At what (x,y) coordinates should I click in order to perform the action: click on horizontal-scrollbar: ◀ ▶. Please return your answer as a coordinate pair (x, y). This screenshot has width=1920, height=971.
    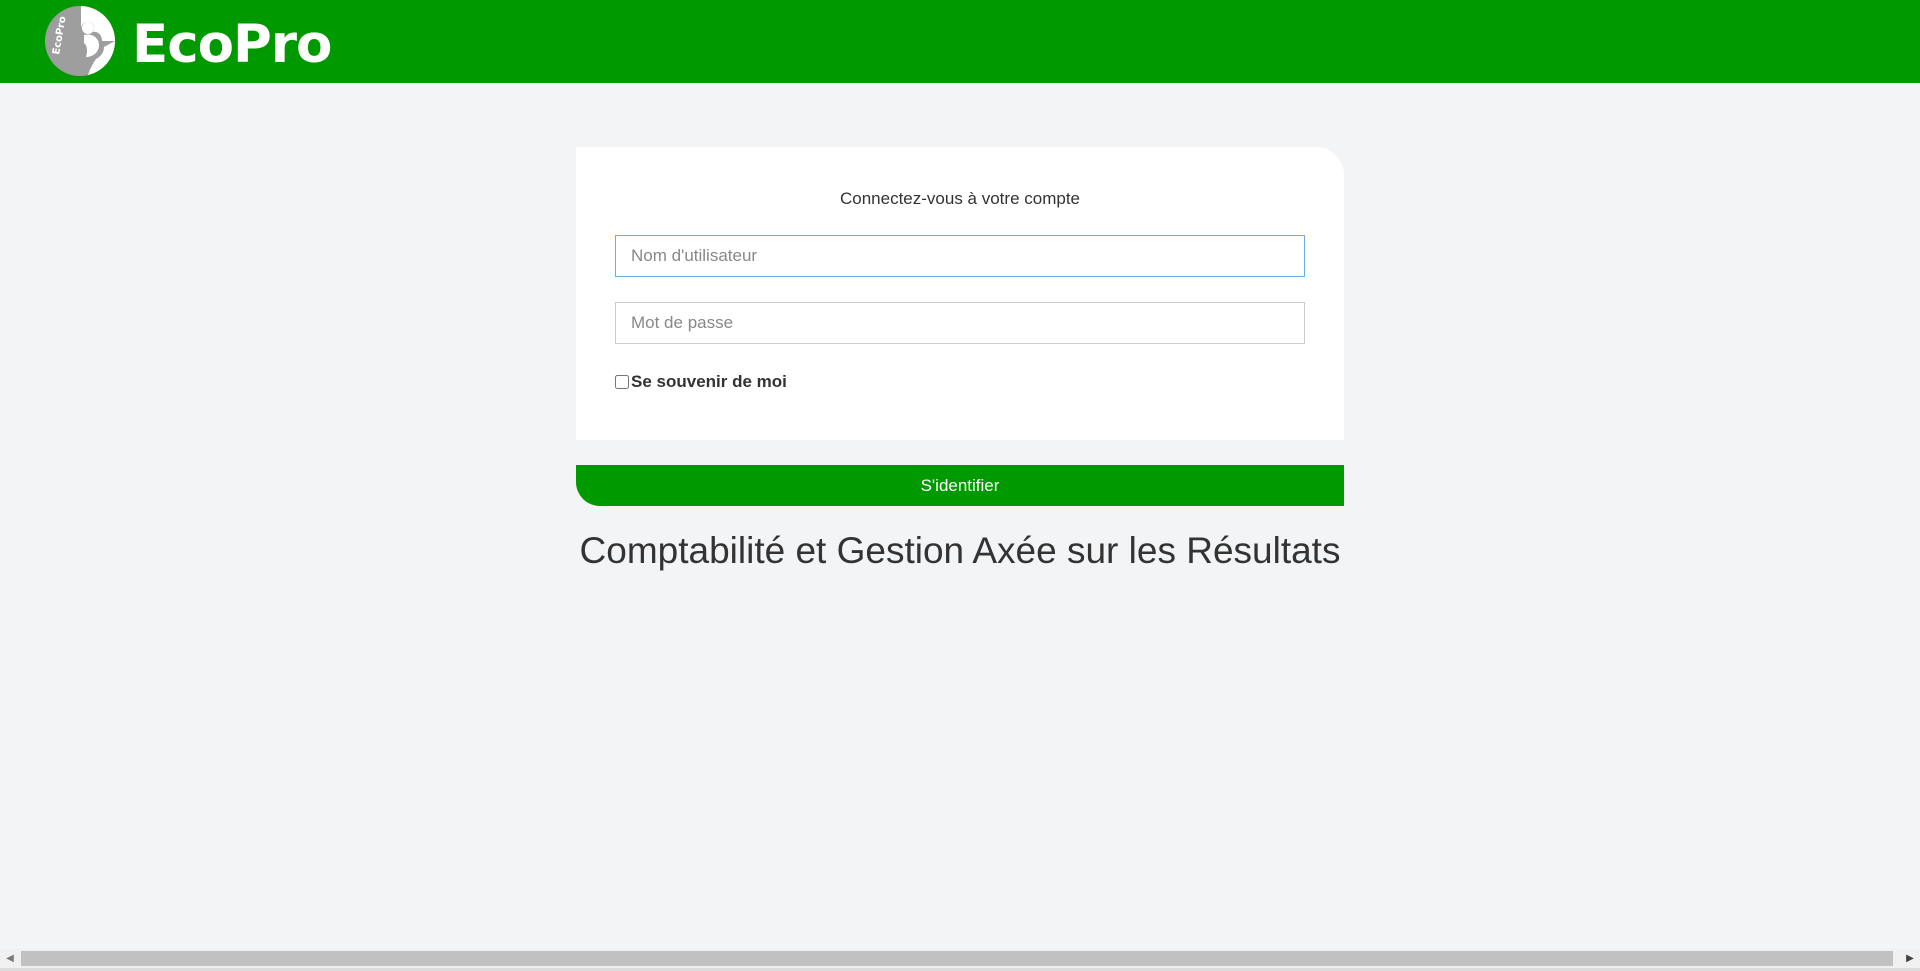
    Looking at the image, I should click on (960, 960).